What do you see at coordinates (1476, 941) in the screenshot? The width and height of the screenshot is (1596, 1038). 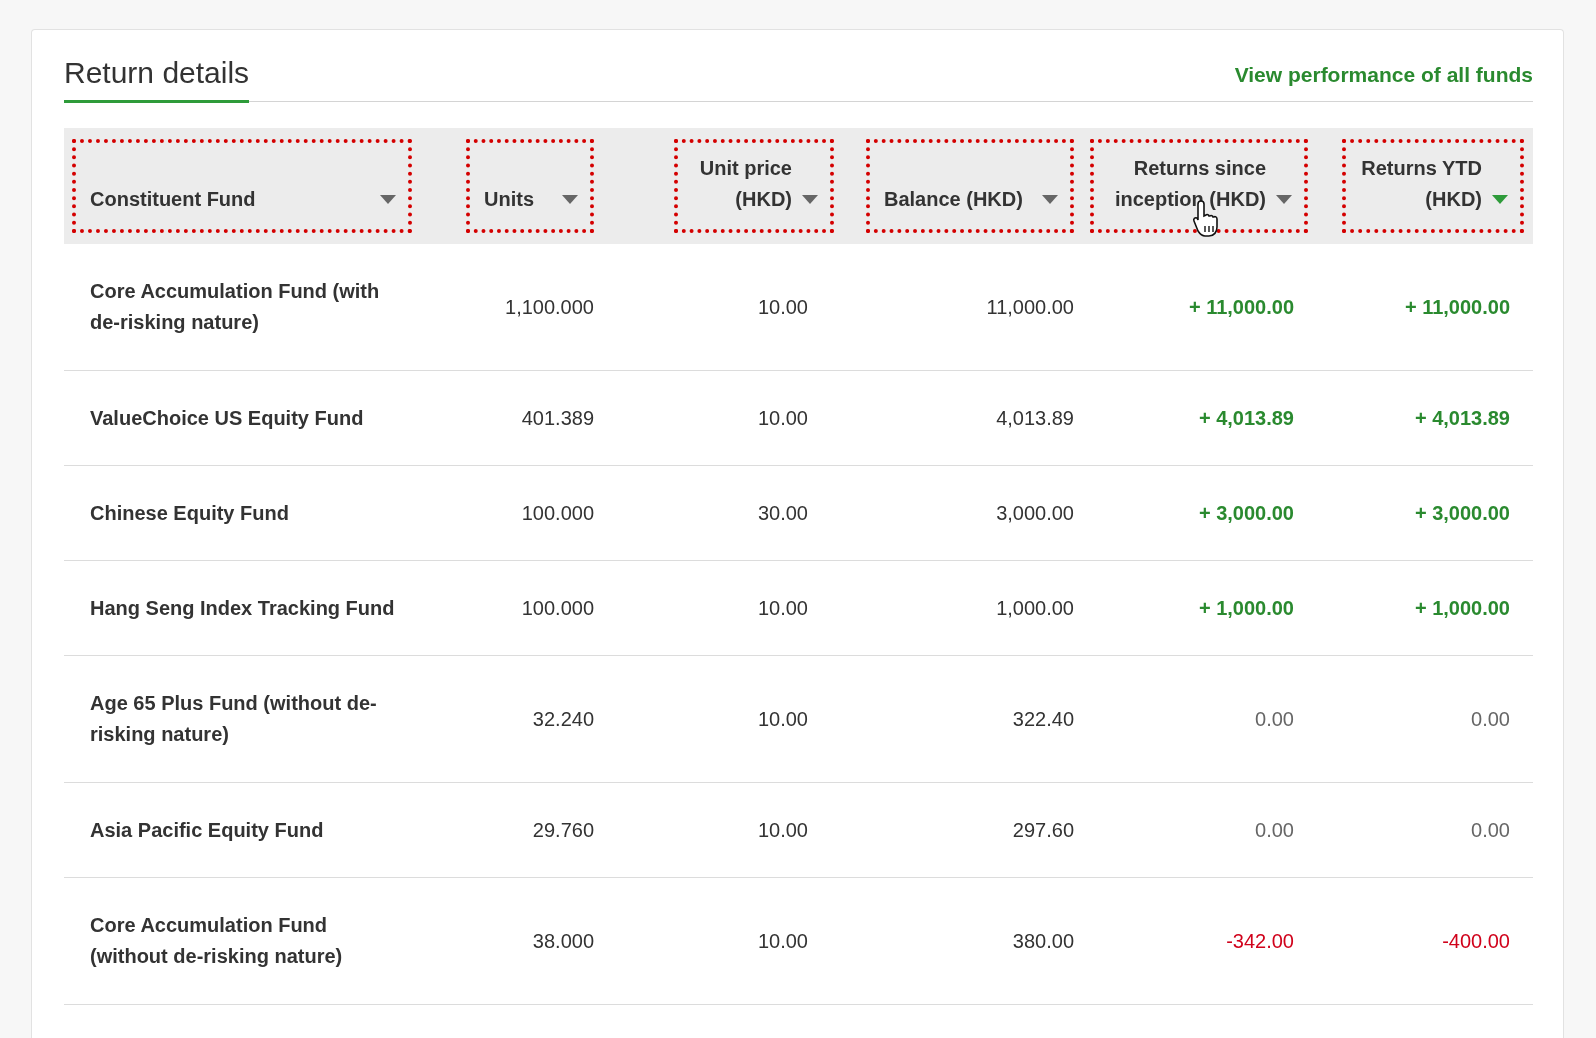 I see `return-value-cell-text: -400.00` at bounding box center [1476, 941].